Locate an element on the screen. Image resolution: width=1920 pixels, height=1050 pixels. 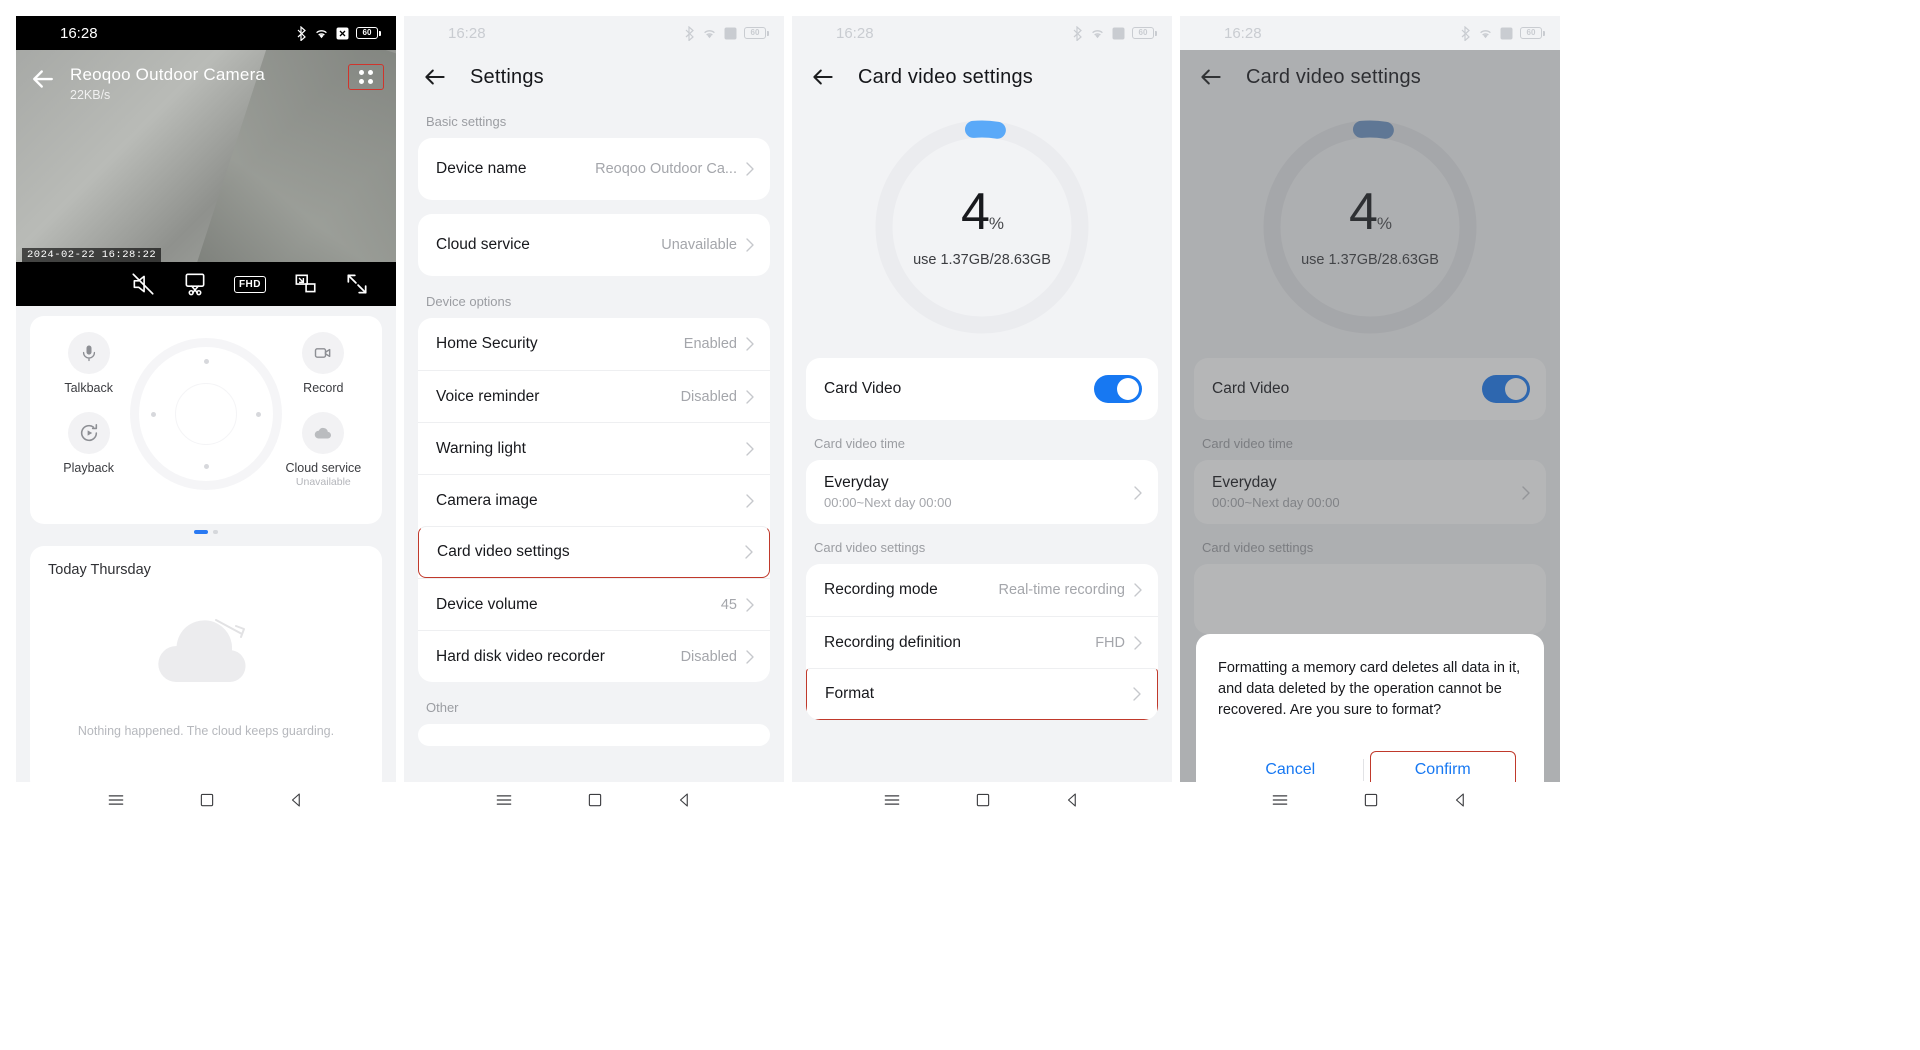
quick-action-label: Record is located at coordinates (323, 388).